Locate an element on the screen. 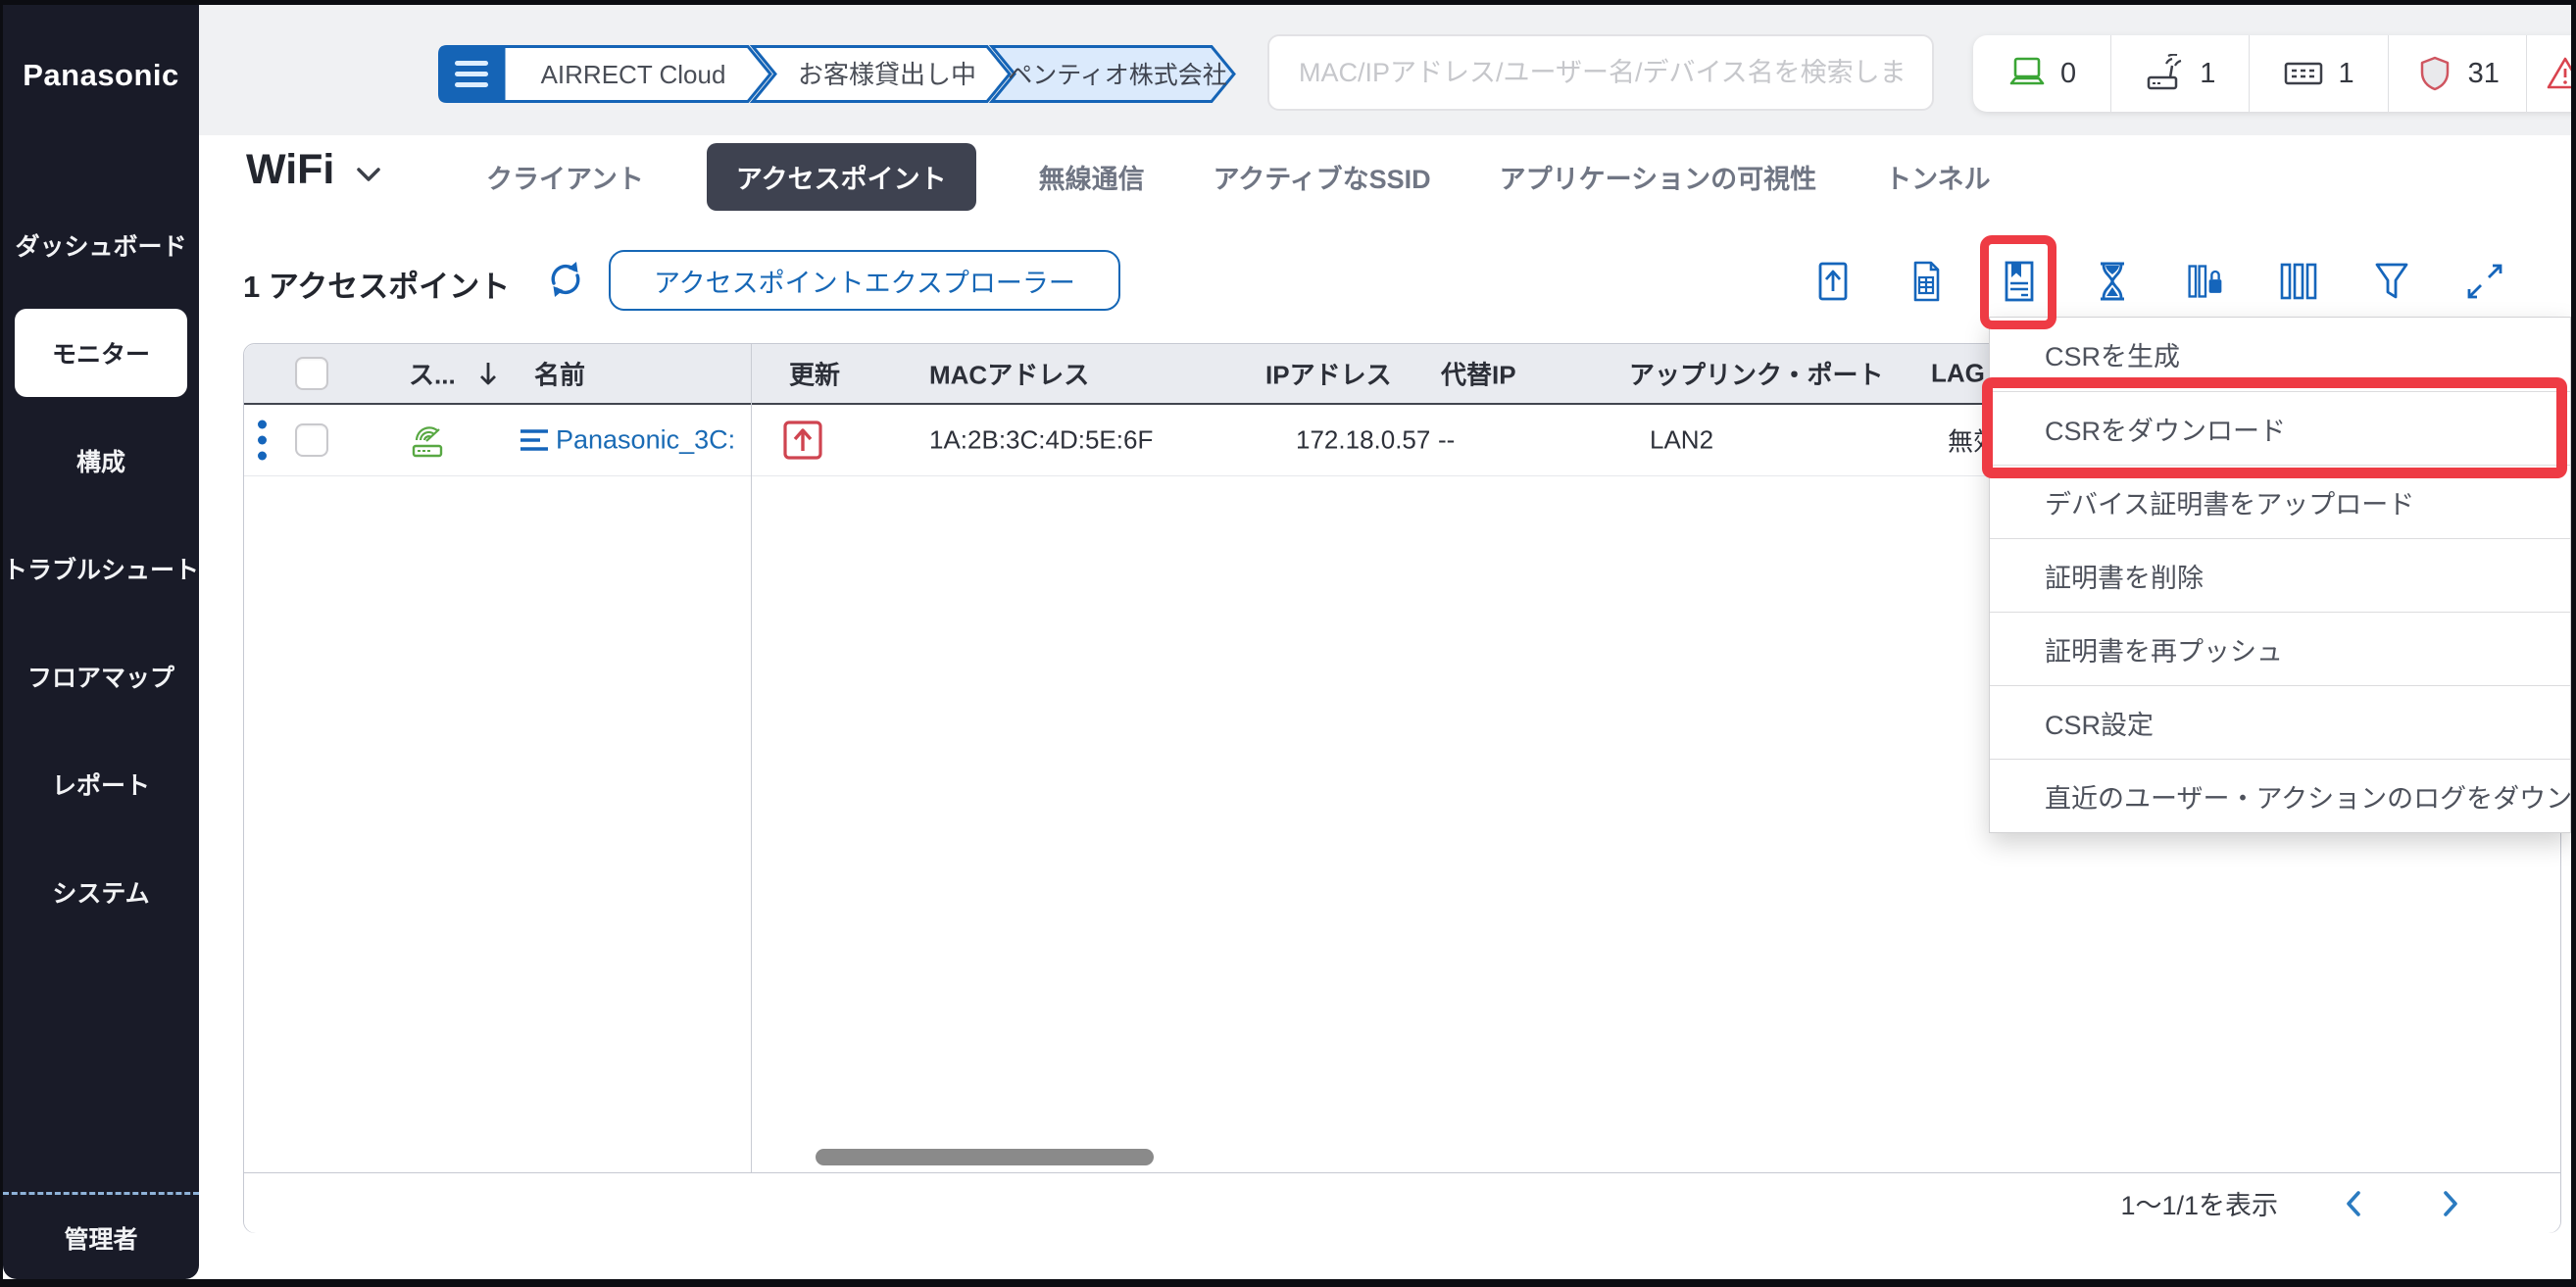 The height and width of the screenshot is (1287, 2576). column-lock-icon is located at coordinates (2205, 281).